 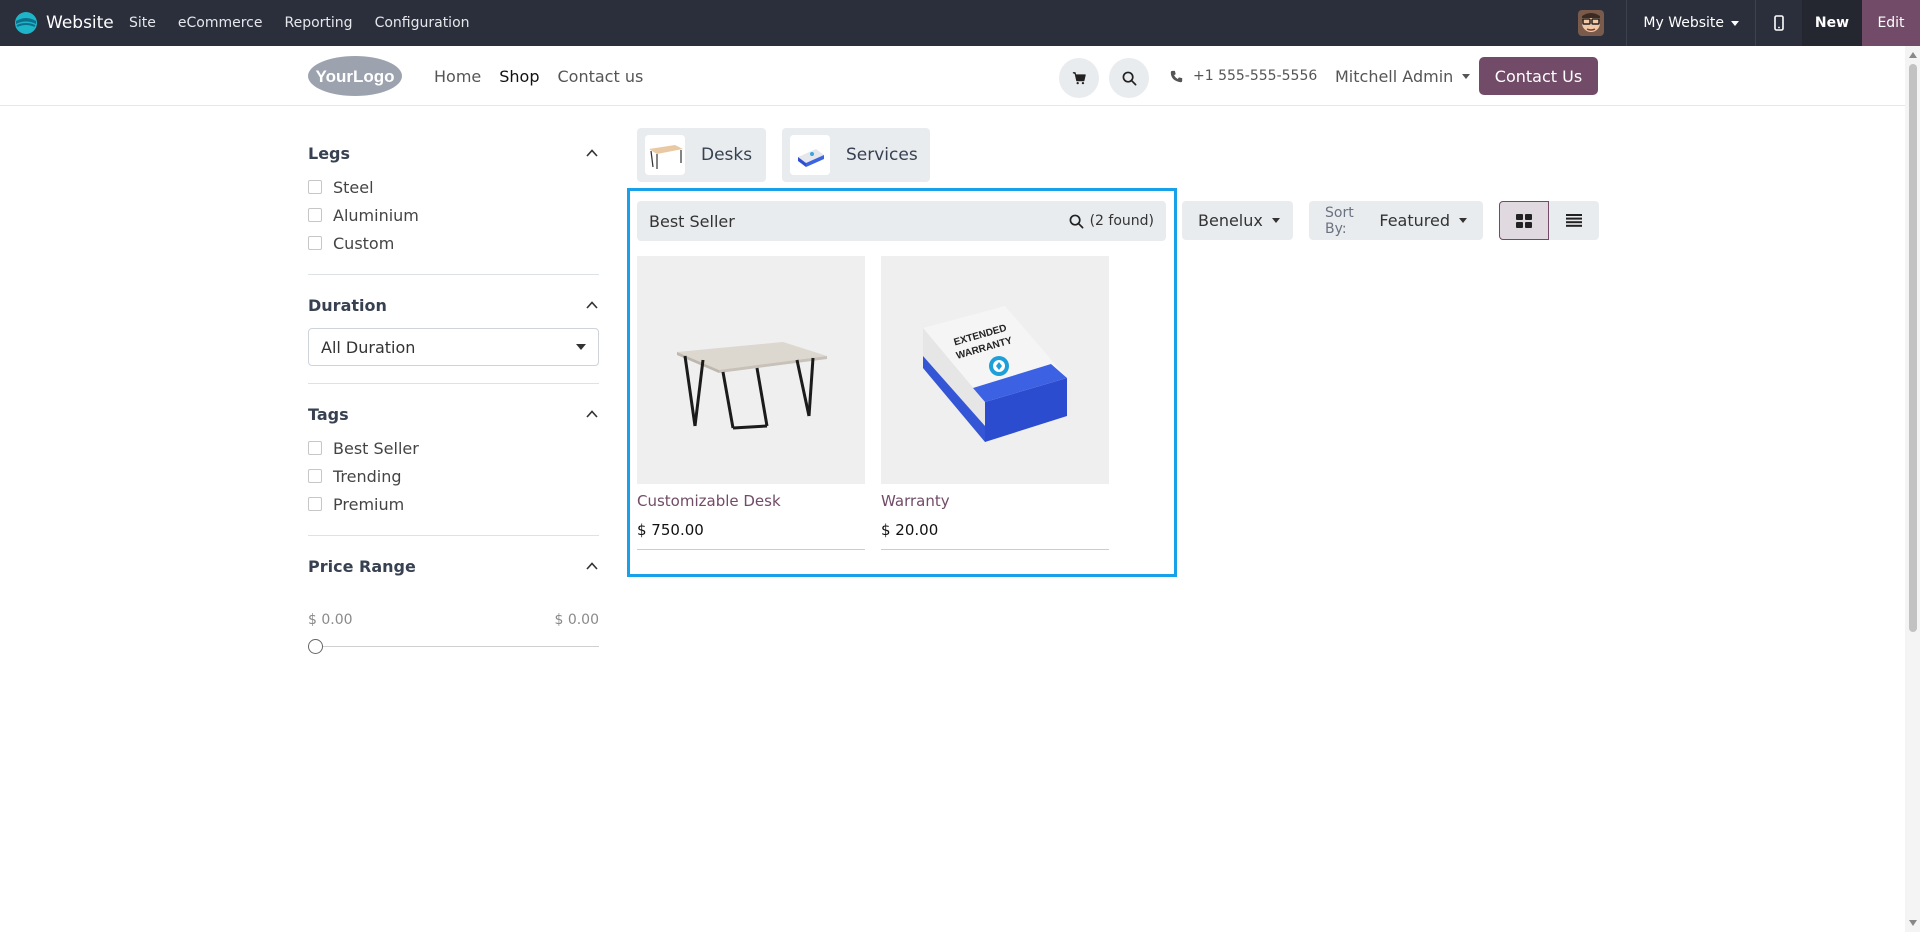 What do you see at coordinates (751, 535) in the screenshot?
I see `product-price: $ 750.00` at bounding box center [751, 535].